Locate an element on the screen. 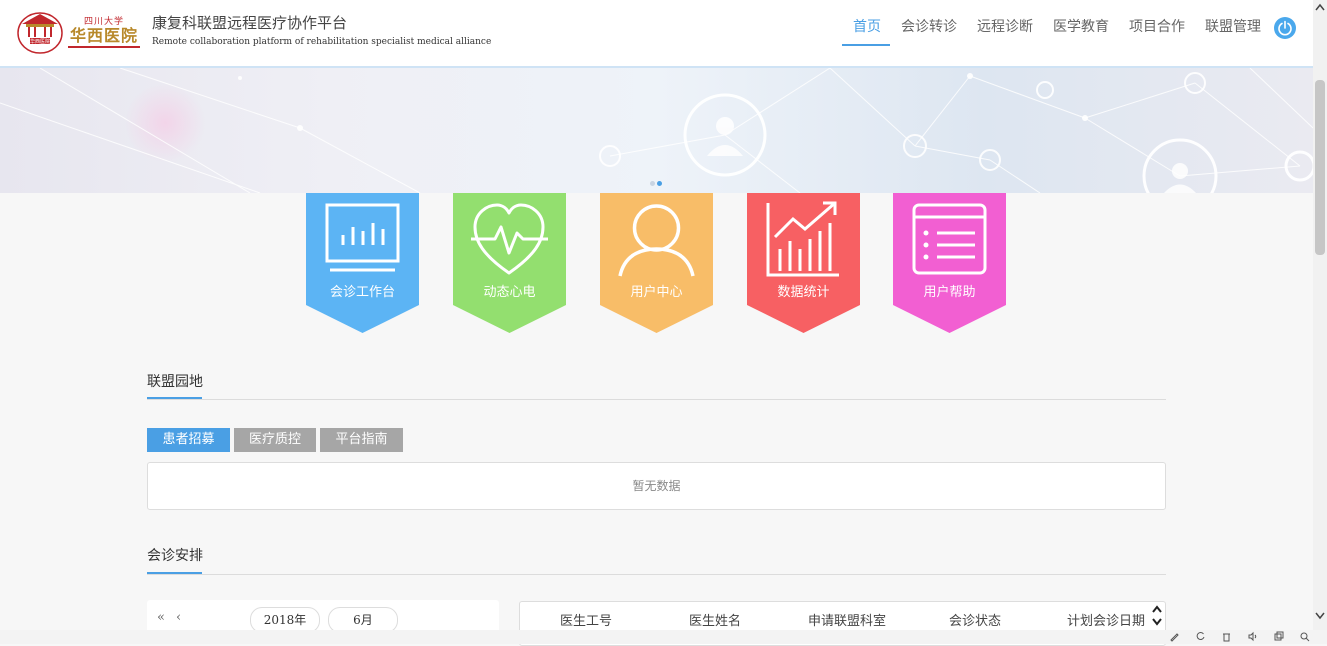 Image resolution: width=1327 pixels, height=646 pixels. scroll-down-icon is located at coordinates (1320, 617).